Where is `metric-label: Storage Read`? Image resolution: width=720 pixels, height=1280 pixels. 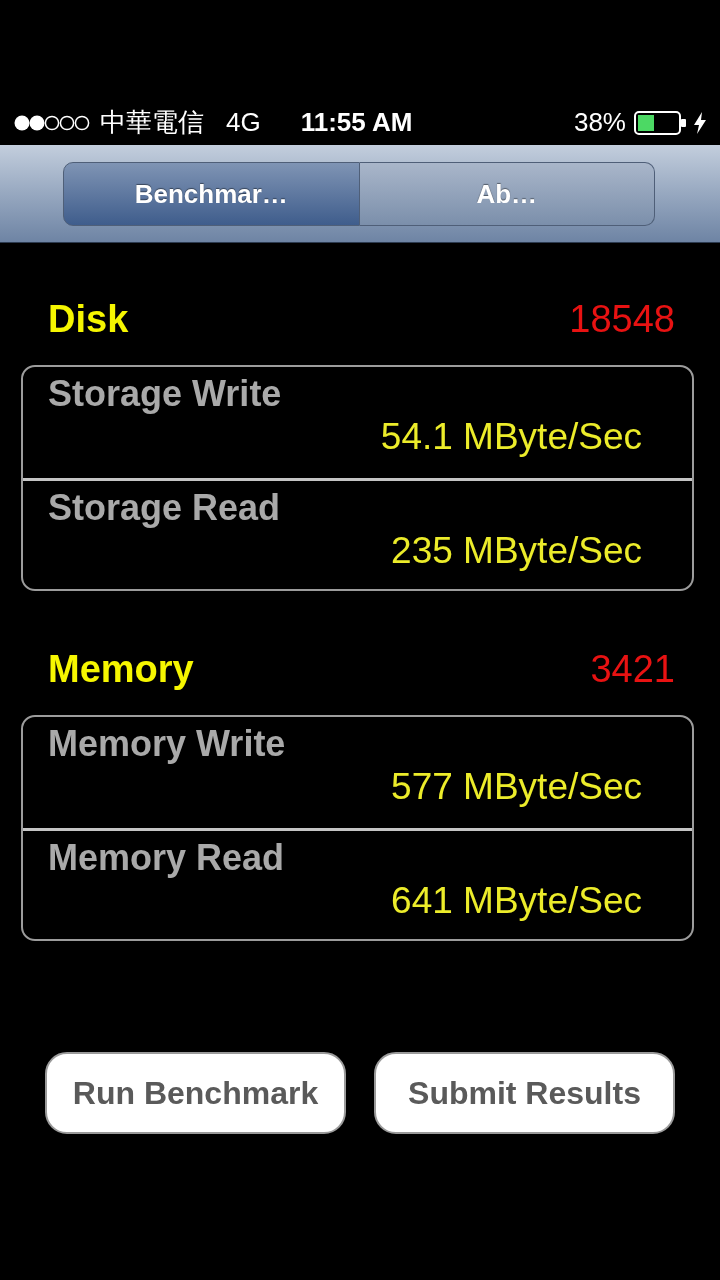 metric-label: Storage Read is located at coordinates (164, 508).